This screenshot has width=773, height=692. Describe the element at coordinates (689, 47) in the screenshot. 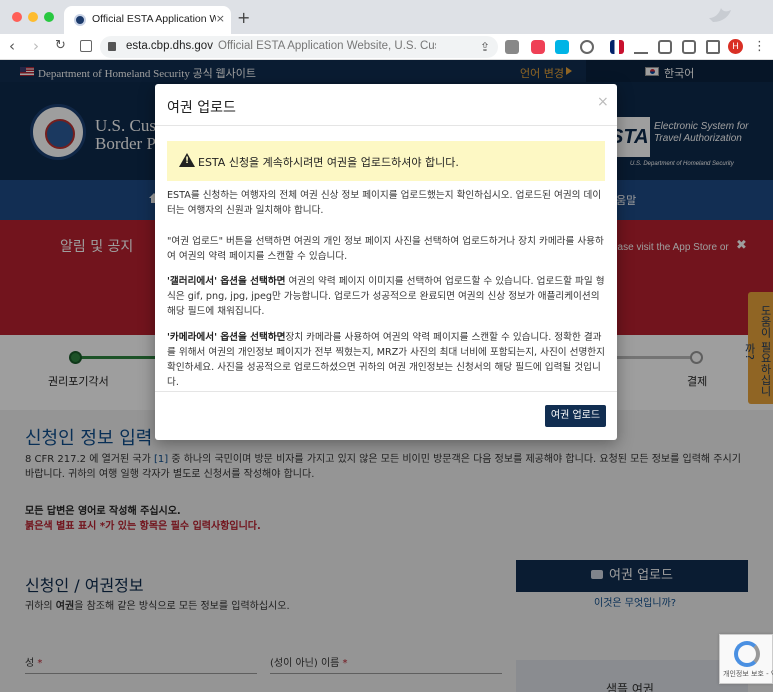

I see `screenshot-icon` at that location.